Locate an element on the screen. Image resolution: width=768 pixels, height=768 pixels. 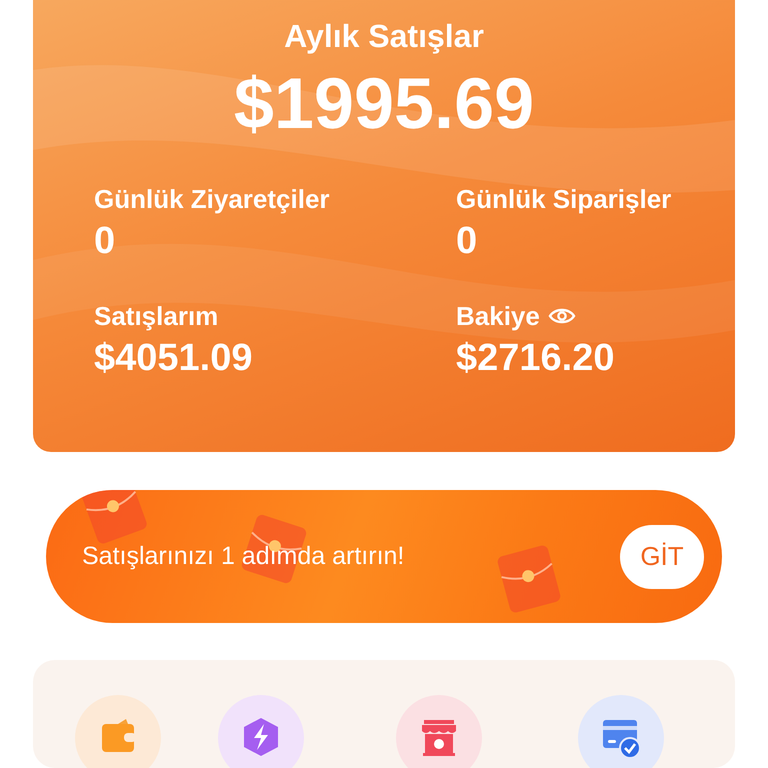
stat-value: $4051.09 is located at coordinates (174, 358).